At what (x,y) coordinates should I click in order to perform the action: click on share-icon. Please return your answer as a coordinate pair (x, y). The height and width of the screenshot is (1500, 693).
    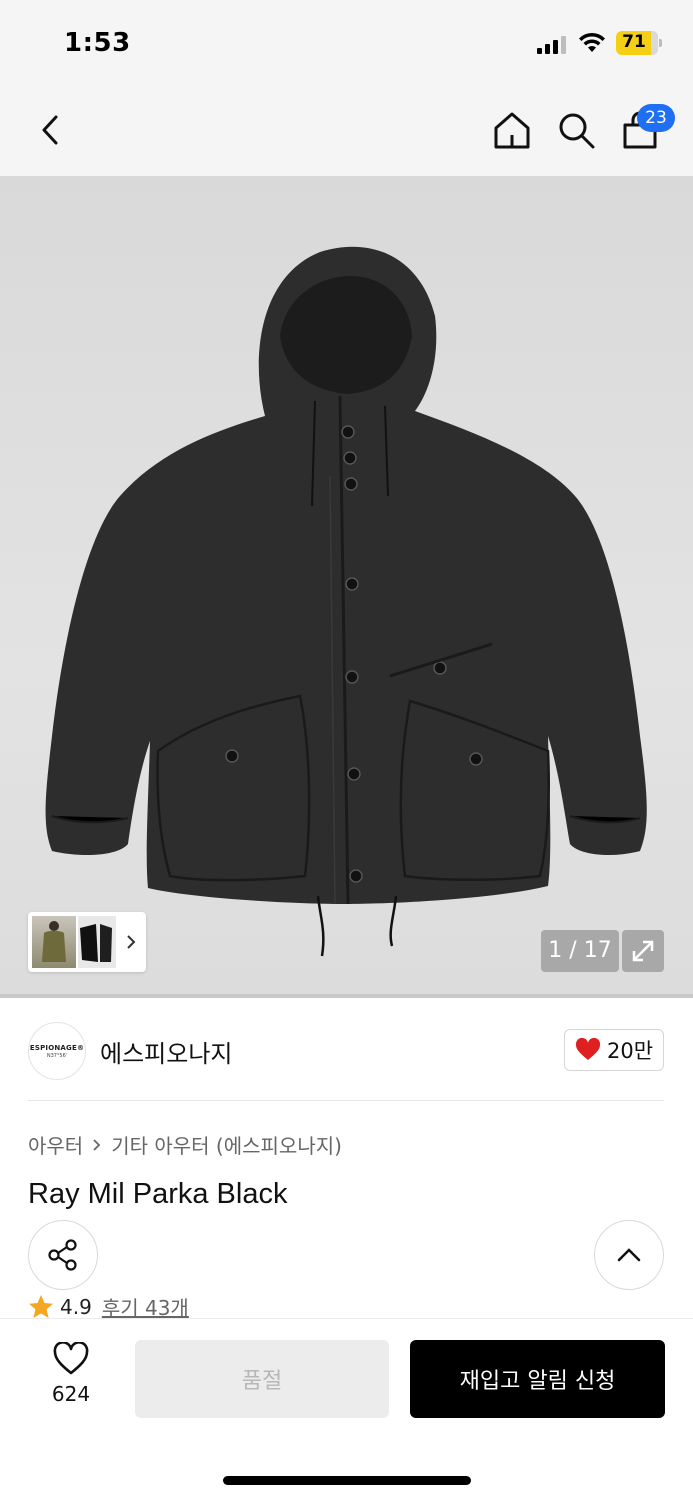
    Looking at the image, I should click on (62, 1255).